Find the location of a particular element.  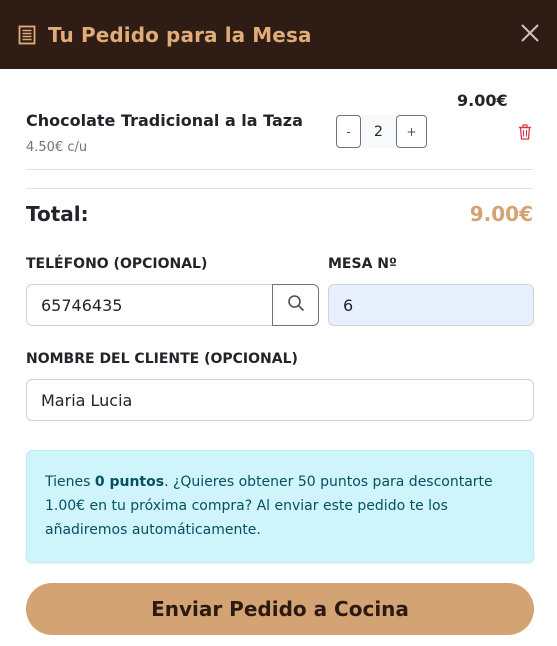

item-total: 9.00€ is located at coordinates (482, 100).